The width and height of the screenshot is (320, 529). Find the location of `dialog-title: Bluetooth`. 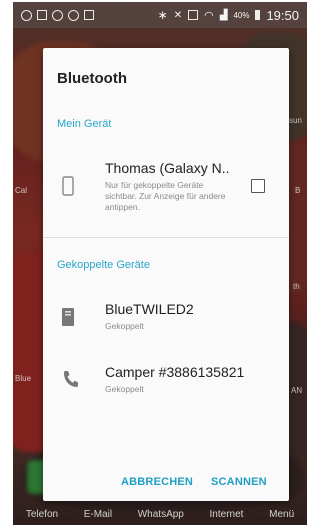

dialog-title: Bluetooth is located at coordinates (92, 78).